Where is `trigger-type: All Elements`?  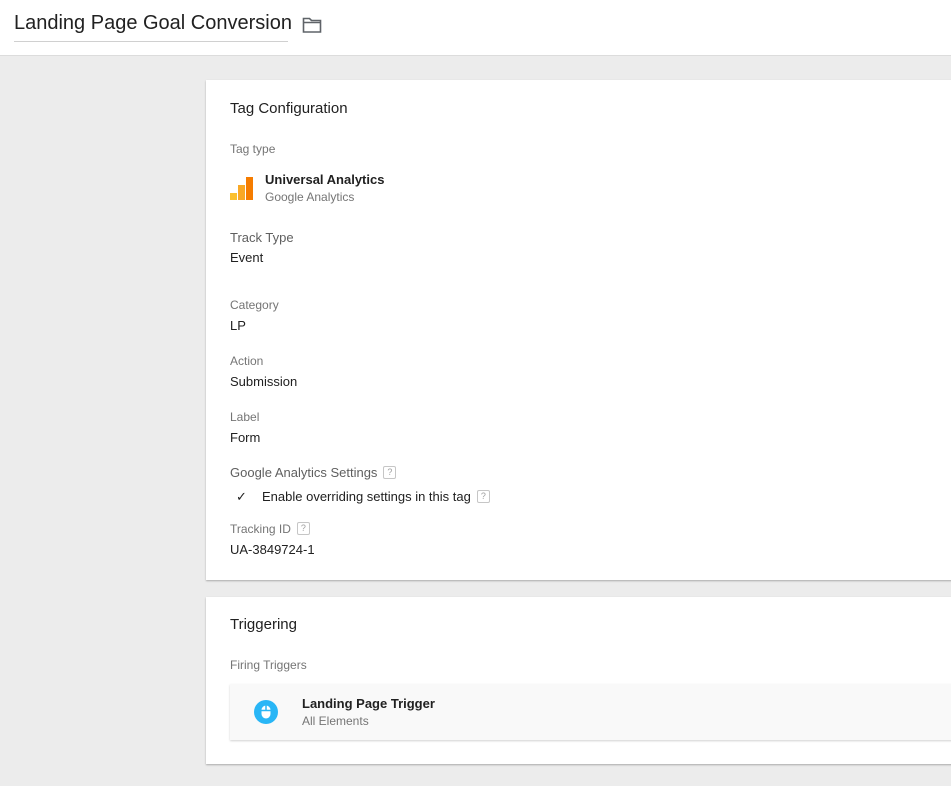
trigger-type: All Elements is located at coordinates (335, 721).